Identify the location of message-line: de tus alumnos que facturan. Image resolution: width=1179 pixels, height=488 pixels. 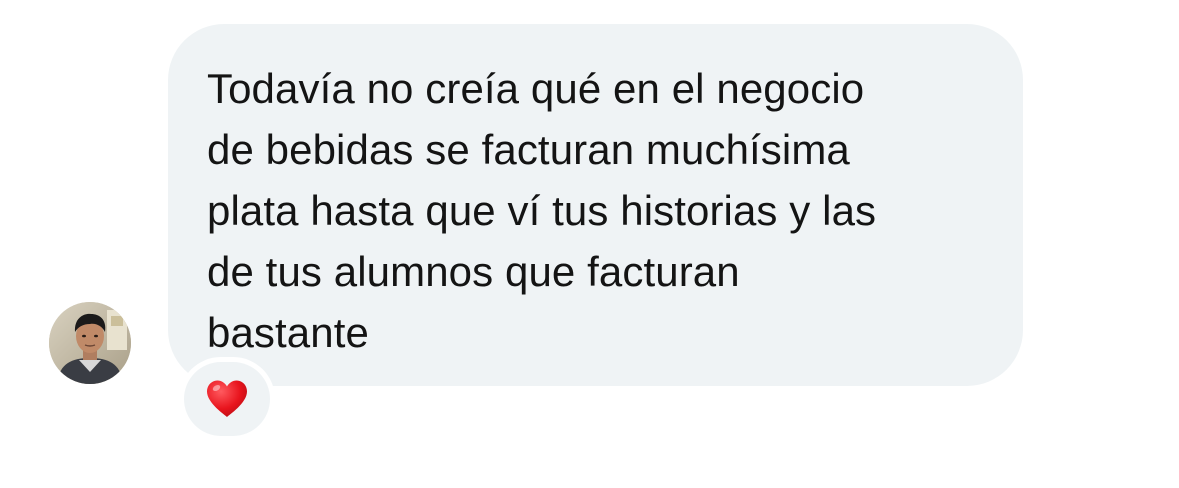
(473, 271).